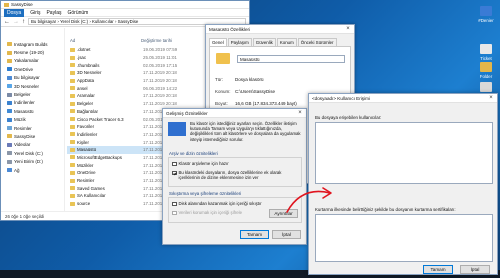 Image resolution: width=500 pixels, height=278 pixels. What do you see at coordinates (205, 193) in the screenshot?
I see `compress-group-label: Sıkıştırma veya şifreleme öznitelikleri` at bounding box center [205, 193].